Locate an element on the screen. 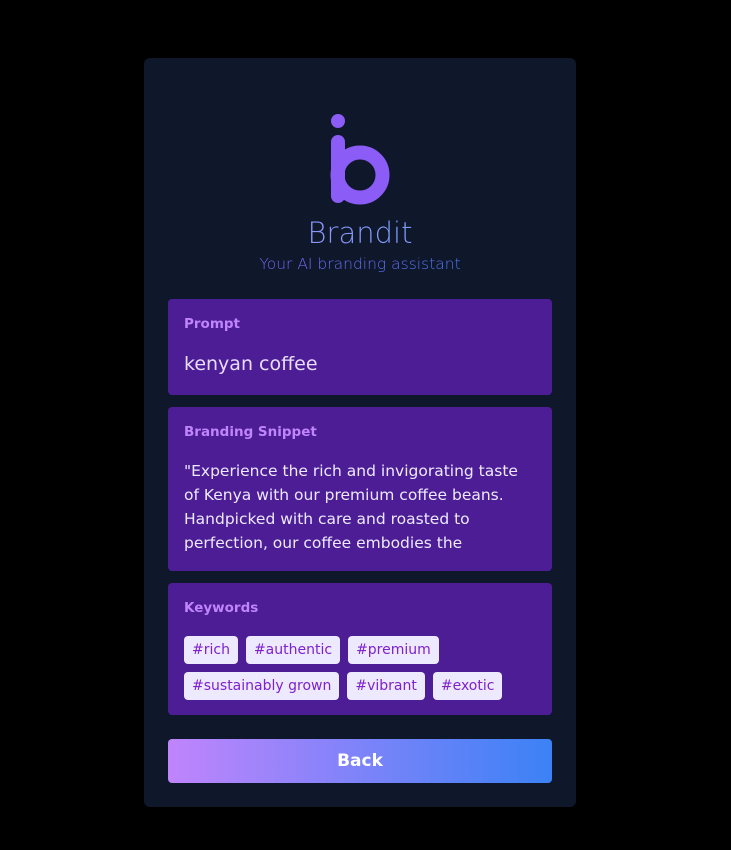 The width and height of the screenshot is (731, 850). keyword-tag: #rich is located at coordinates (211, 650).